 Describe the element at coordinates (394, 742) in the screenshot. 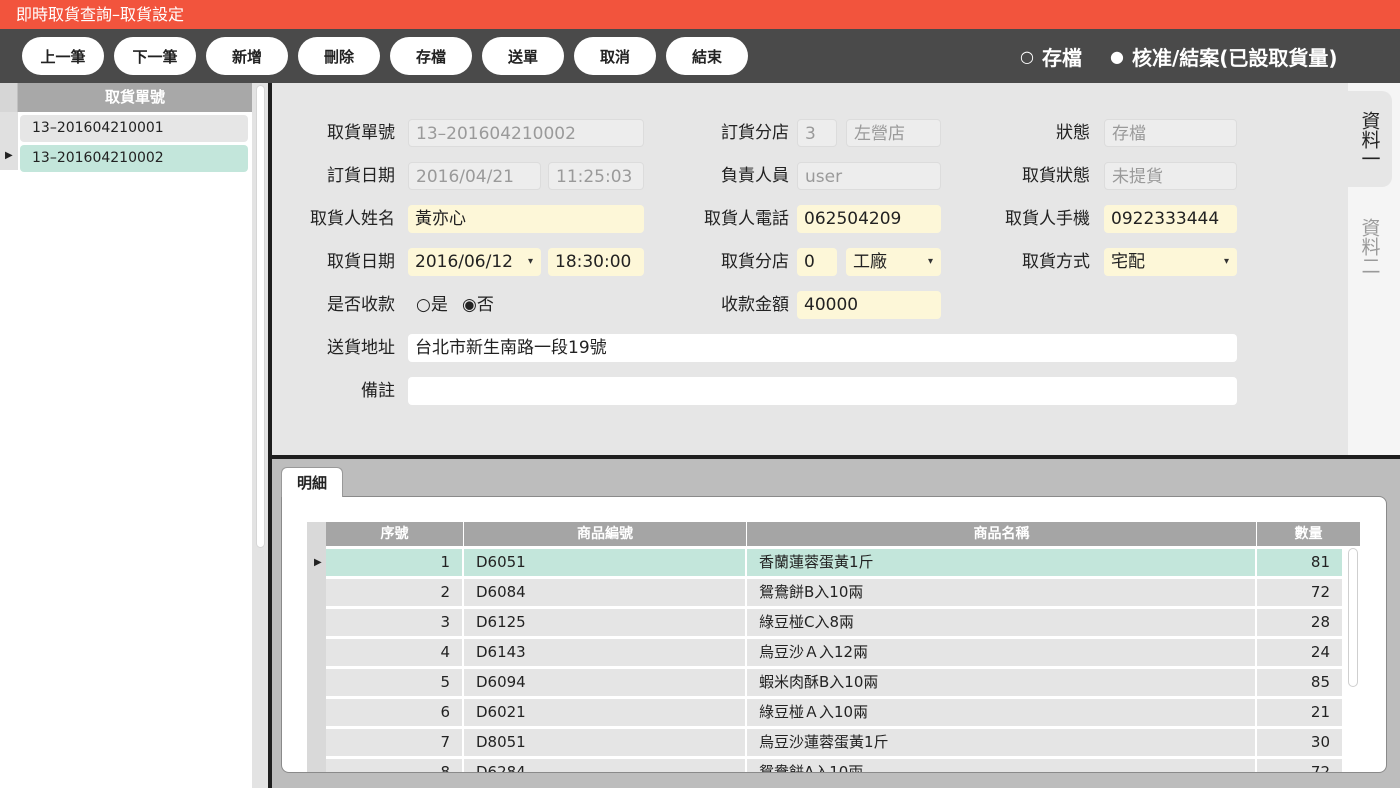

I see `cell-seq: 7` at that location.